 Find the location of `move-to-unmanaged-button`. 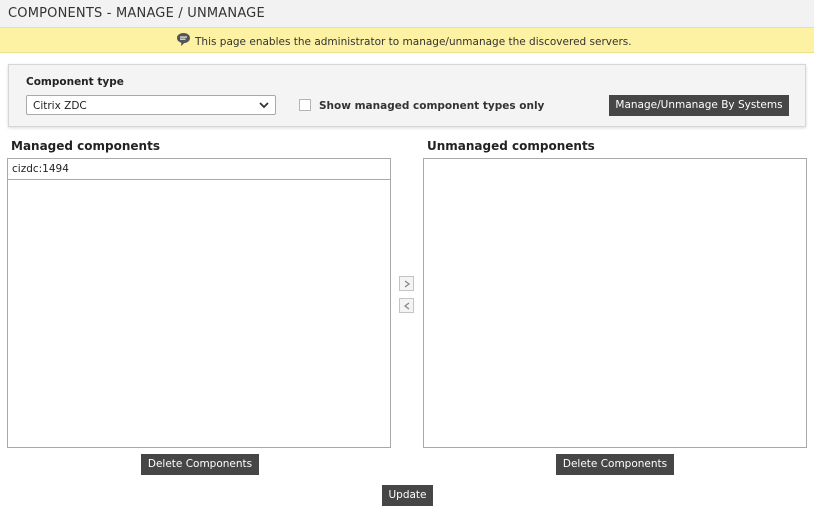

move-to-unmanaged-button is located at coordinates (406, 283).